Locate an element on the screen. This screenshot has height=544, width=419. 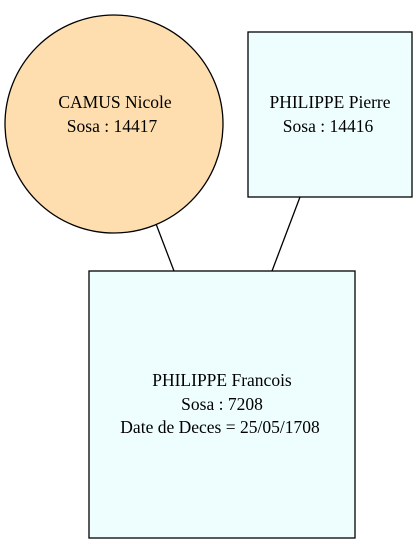
node-philippe-francois-name: PHILIPPE Francois is located at coordinates (222, 380).